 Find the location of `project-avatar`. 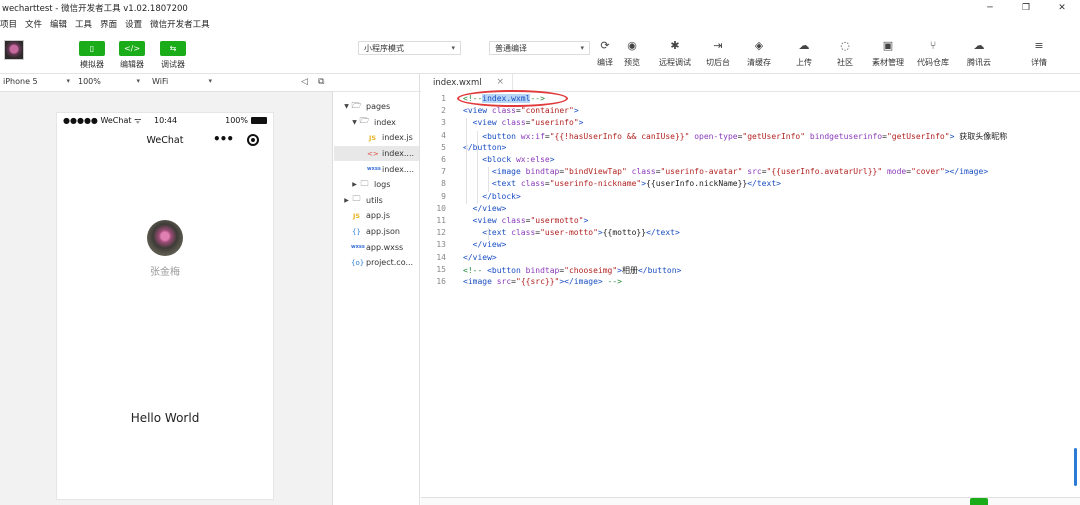

project-avatar is located at coordinates (14, 50).